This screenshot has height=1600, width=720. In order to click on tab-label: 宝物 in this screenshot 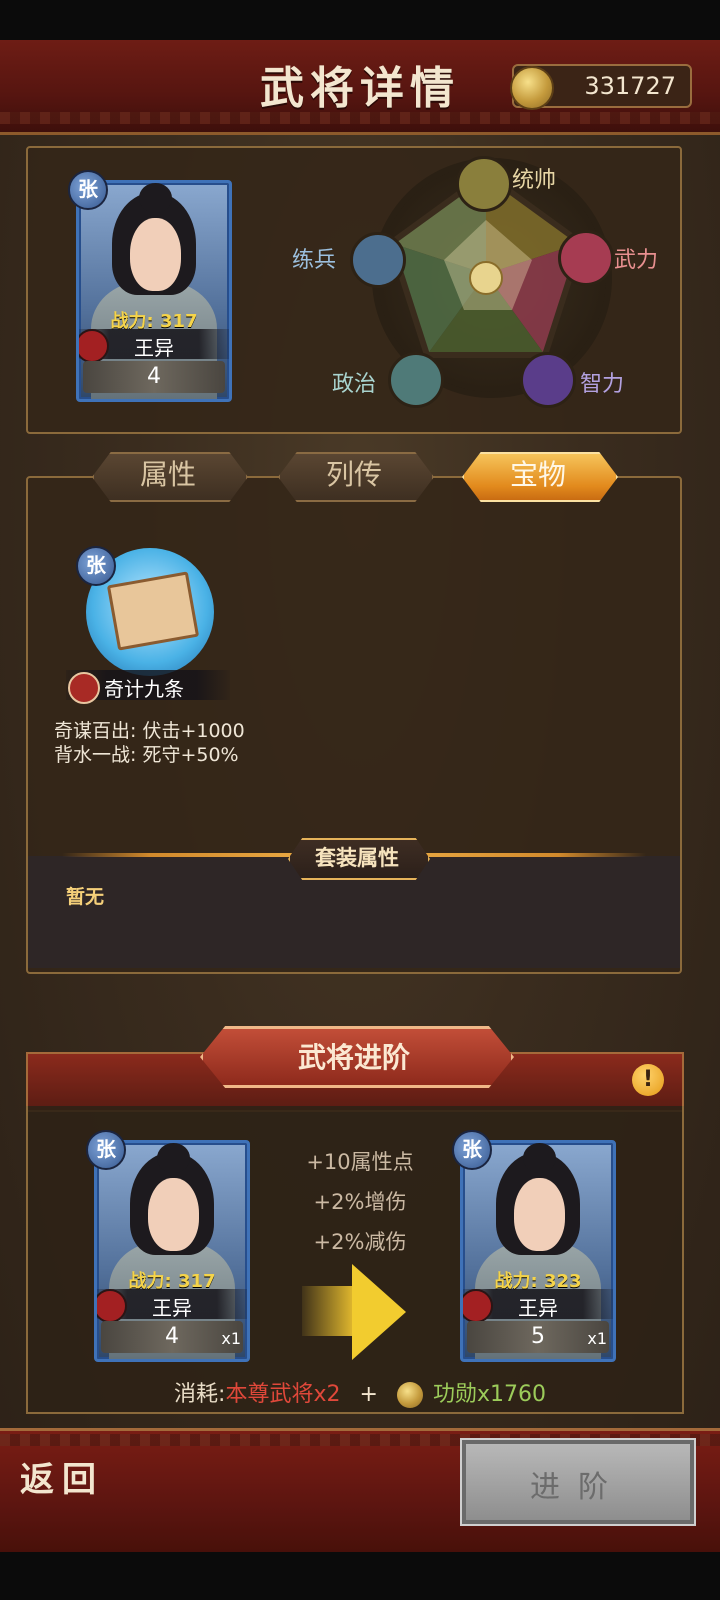, I will do `click(537, 474)`.